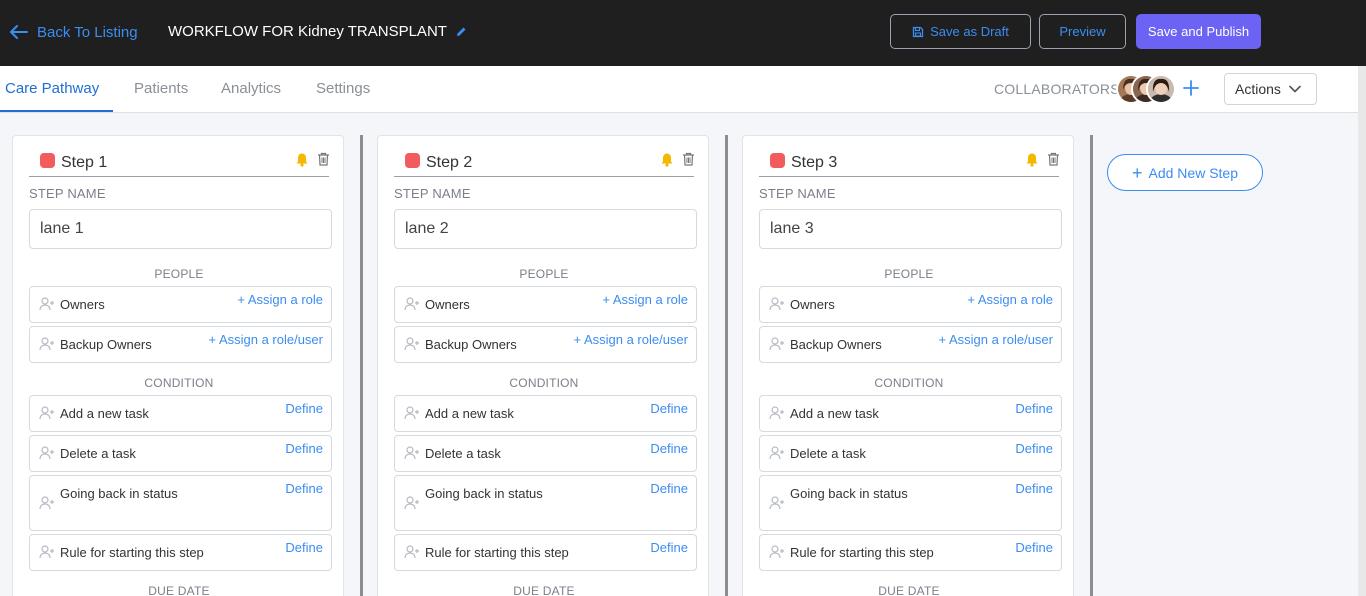 Image resolution: width=1366 pixels, height=596 pixels. I want to click on back-label: Back To Listing, so click(87, 32).